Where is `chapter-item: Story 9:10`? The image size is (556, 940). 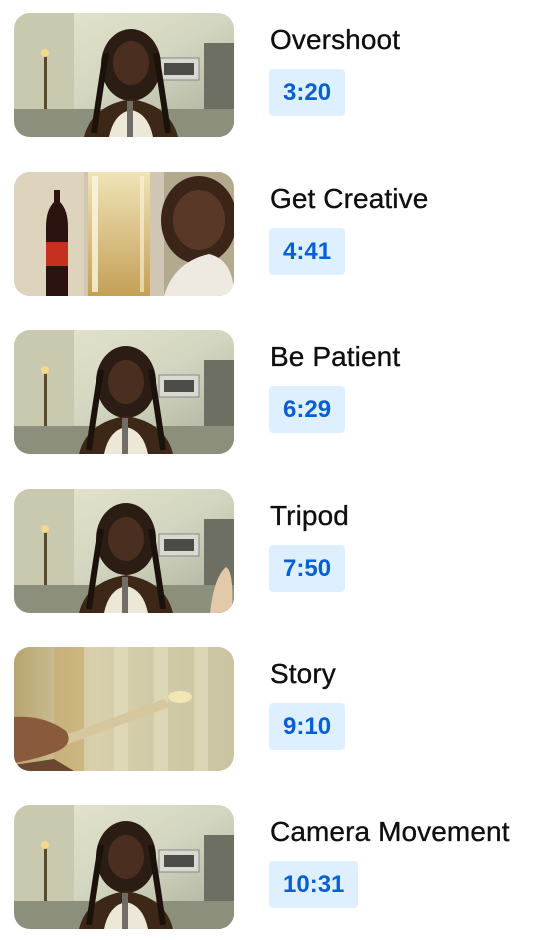 chapter-item: Story 9:10 is located at coordinates (278, 702).